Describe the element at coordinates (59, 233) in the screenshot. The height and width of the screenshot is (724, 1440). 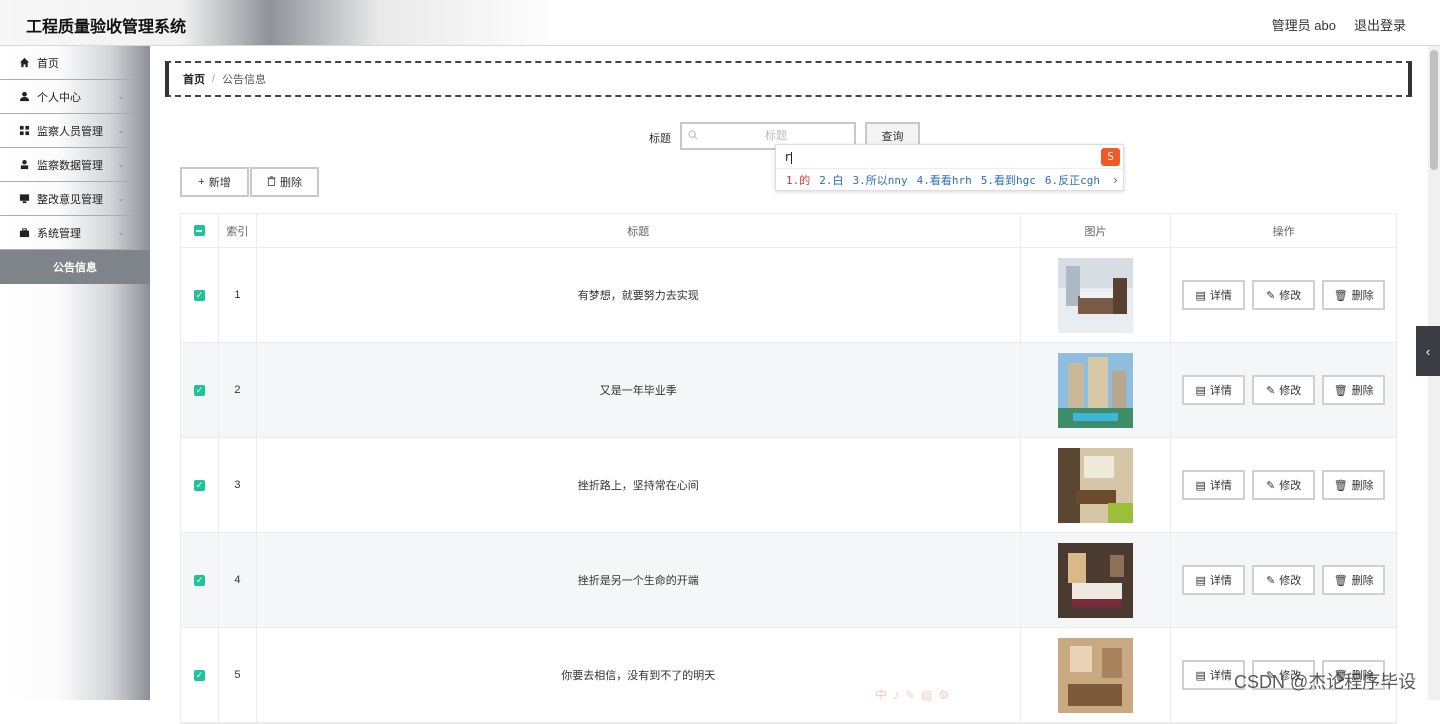
I see `sidebar-item-label: 系统管理` at that location.